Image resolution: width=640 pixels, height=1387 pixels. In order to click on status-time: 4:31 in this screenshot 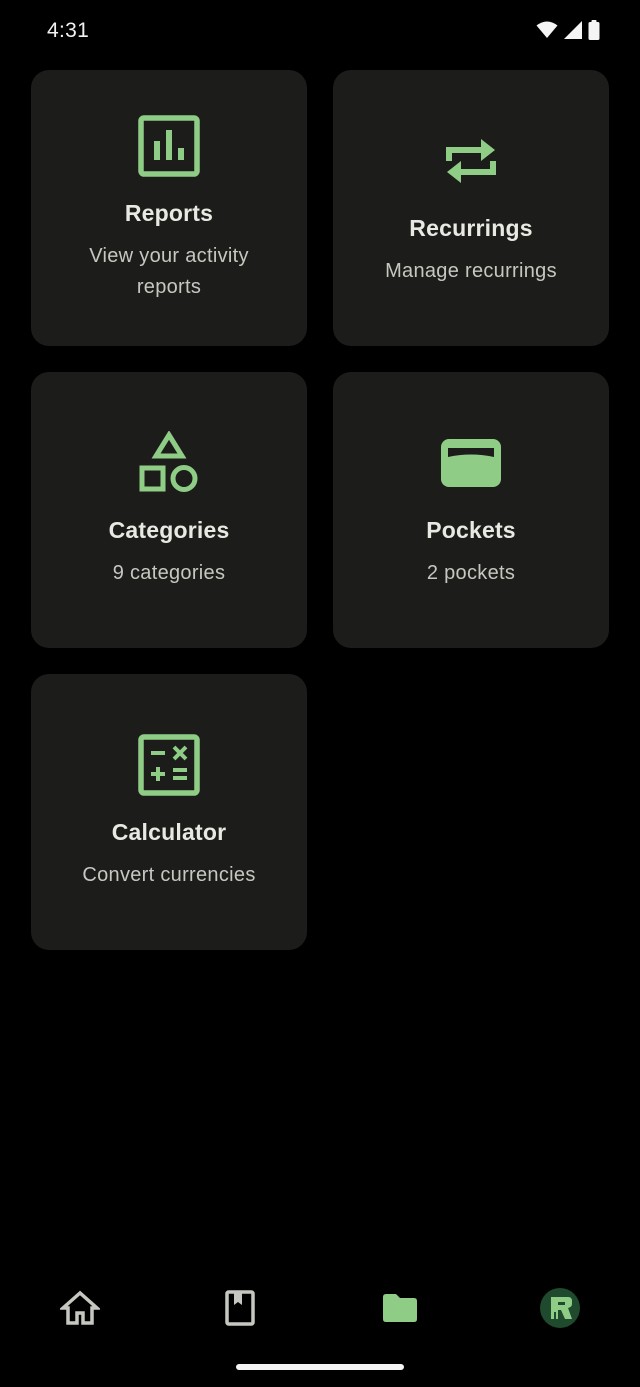, I will do `click(68, 30)`.